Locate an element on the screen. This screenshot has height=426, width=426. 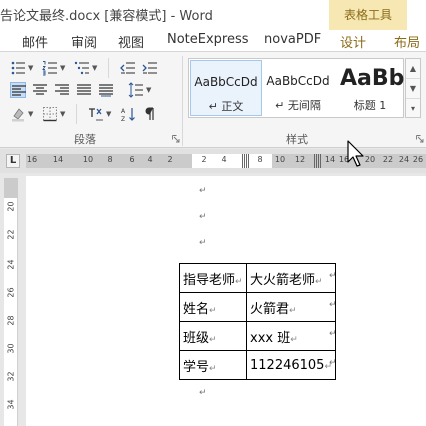
style-no-spacing: AaBbCcDd ↵ 无间隔 is located at coordinates (298, 88).